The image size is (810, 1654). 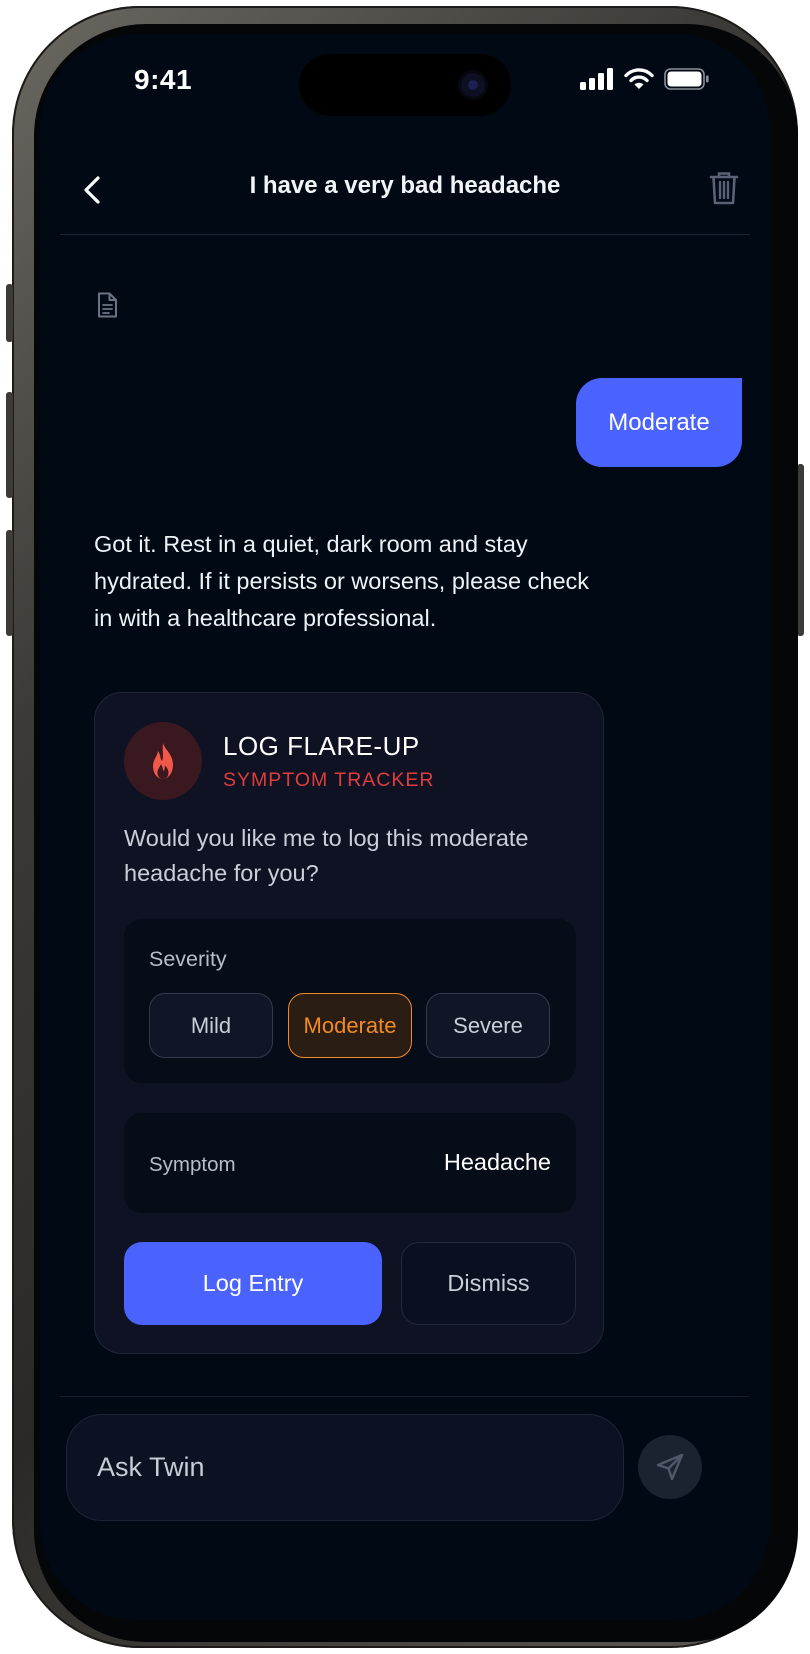 I want to click on composer-divider, so click(x=405, y=1396).